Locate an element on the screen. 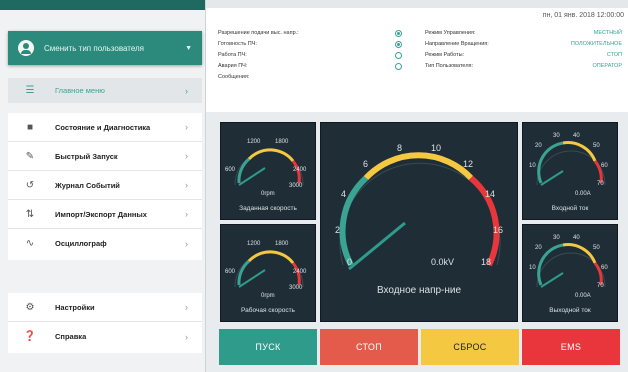 This screenshot has height=372, width=628. sidebar-header is located at coordinates (102, 5).